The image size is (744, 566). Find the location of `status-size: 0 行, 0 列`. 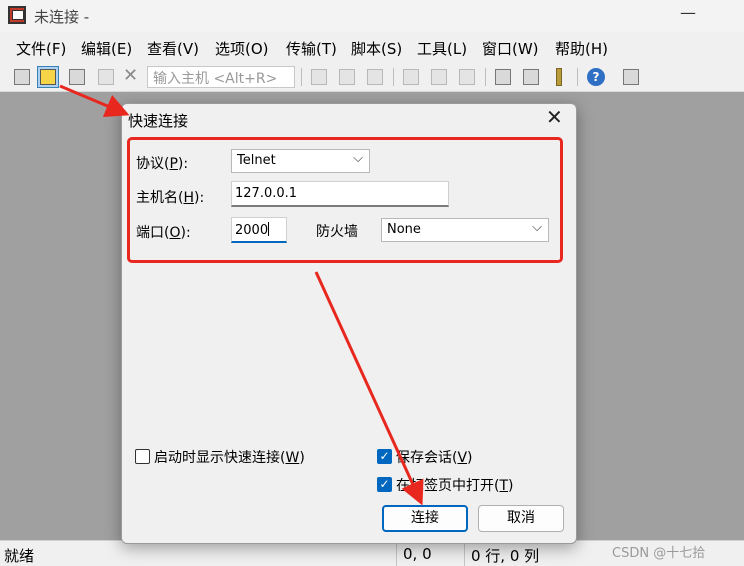

status-size: 0 行, 0 列 is located at coordinates (504, 554).